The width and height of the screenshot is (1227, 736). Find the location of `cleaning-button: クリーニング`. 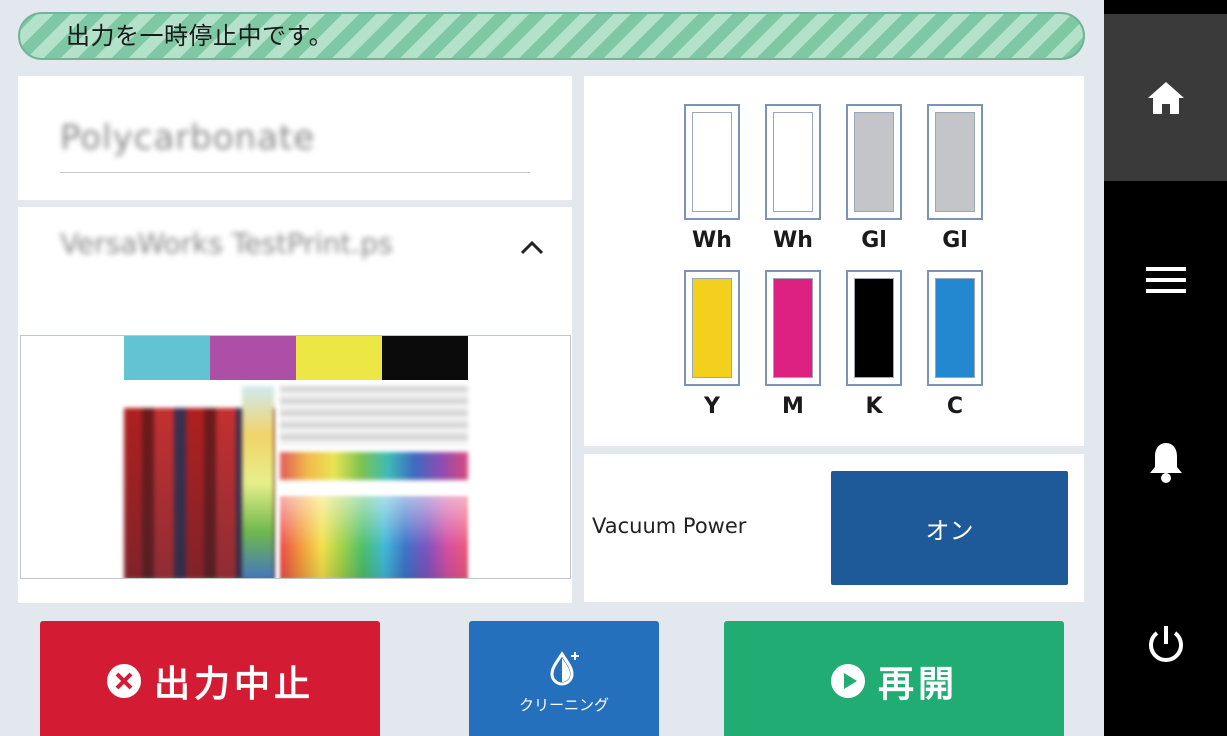

cleaning-button: クリーニング is located at coordinates (564, 678).